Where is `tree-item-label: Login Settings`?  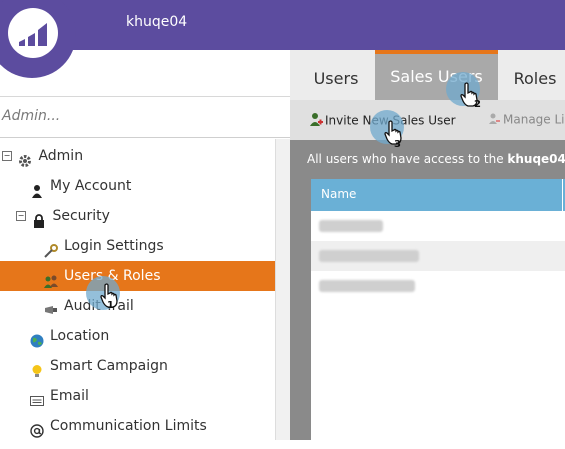 tree-item-label: Login Settings is located at coordinates (114, 246).